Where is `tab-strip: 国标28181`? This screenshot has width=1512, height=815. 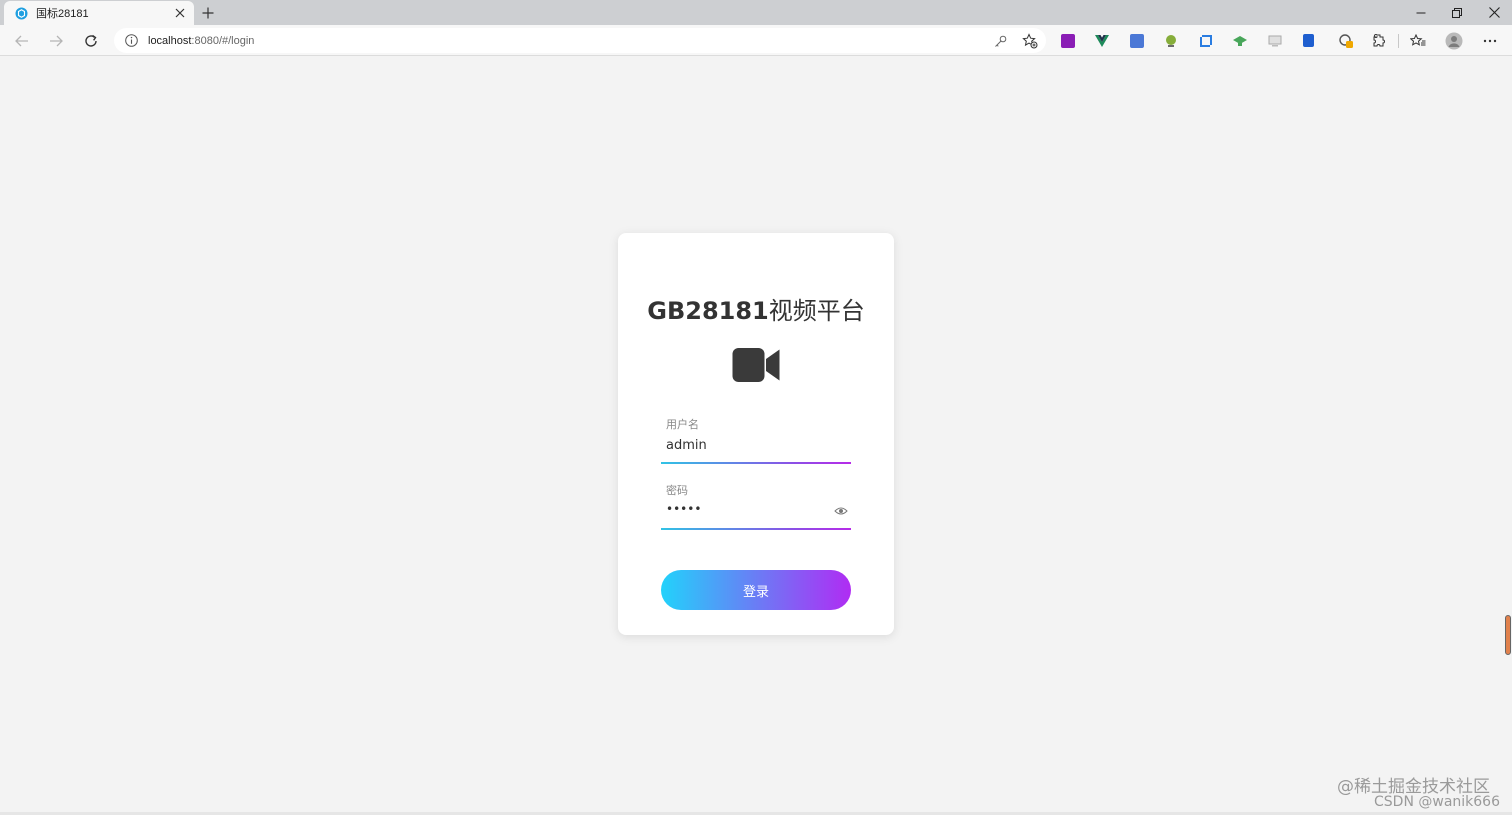
tab-strip: 国标28181 is located at coordinates (756, 12).